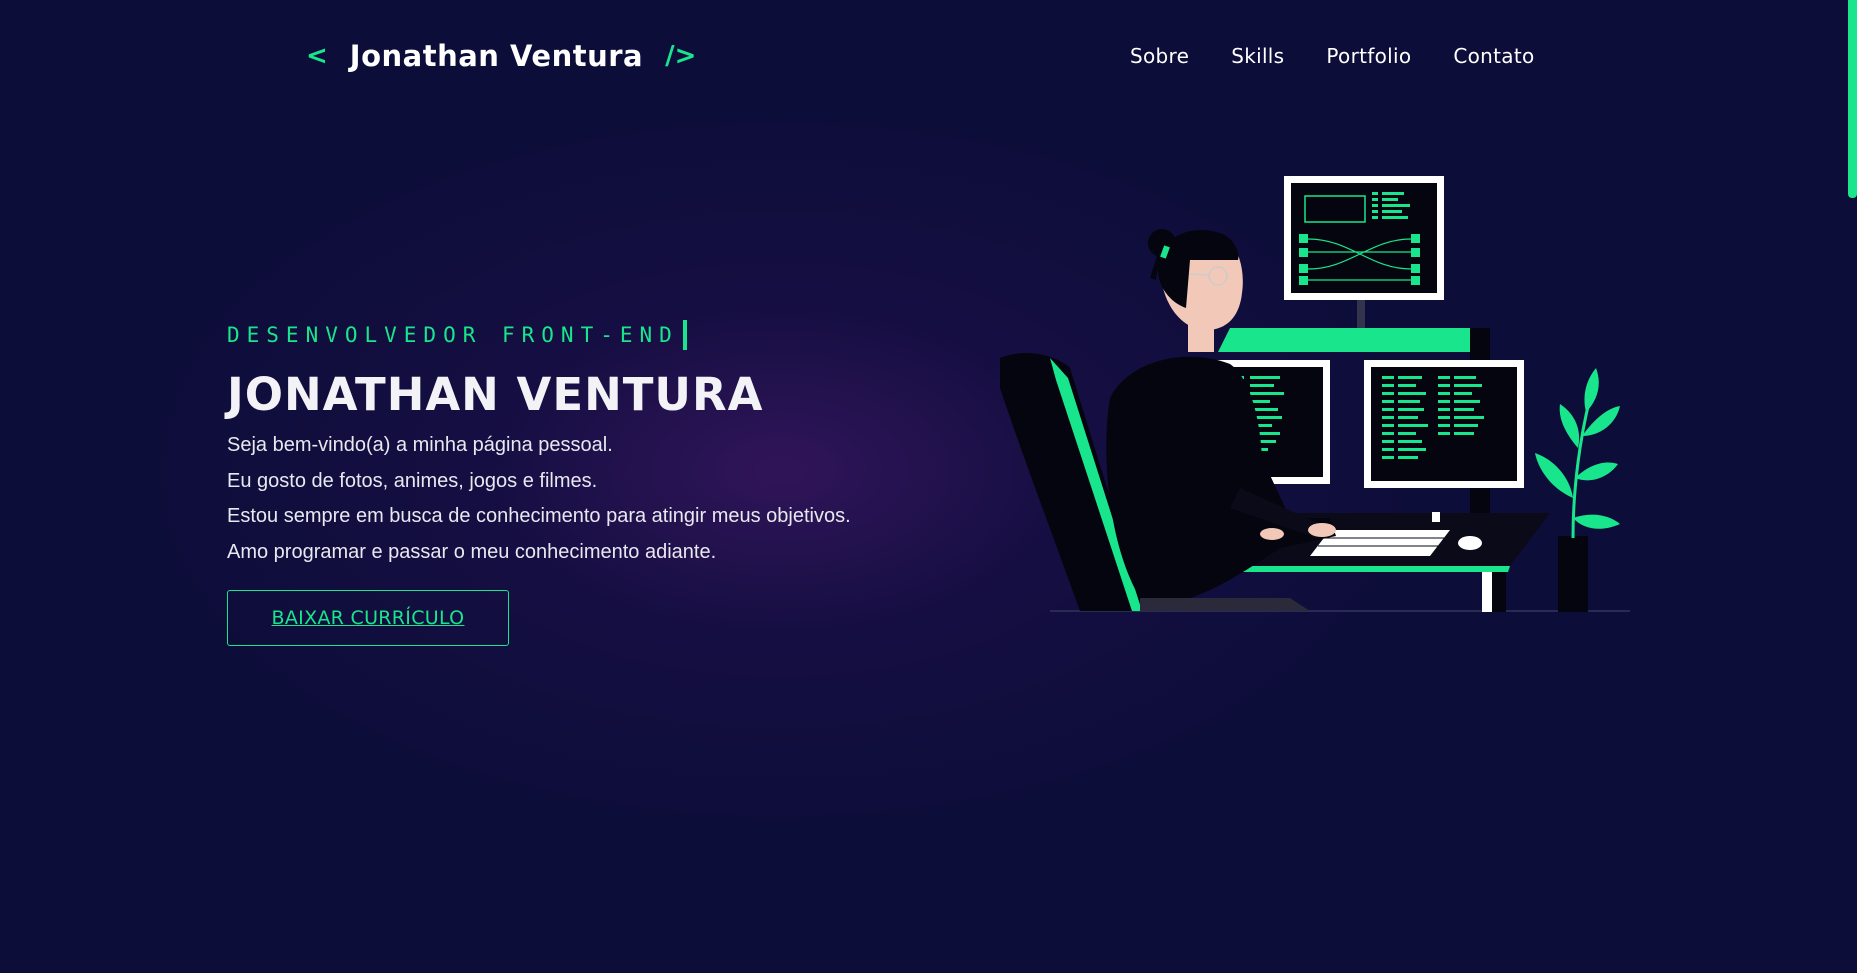 This screenshot has width=1857, height=973. I want to click on hero-role: DESENVOLVEDOR FRONT-END, so click(587, 335).